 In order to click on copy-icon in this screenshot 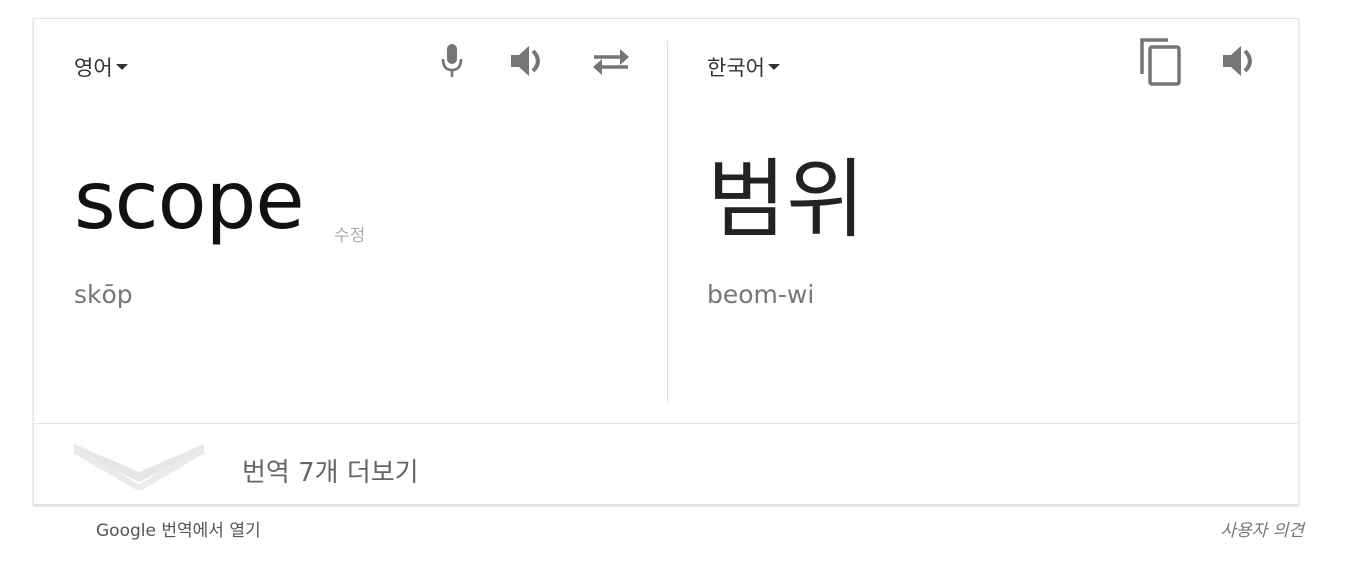, I will do `click(1160, 62)`.